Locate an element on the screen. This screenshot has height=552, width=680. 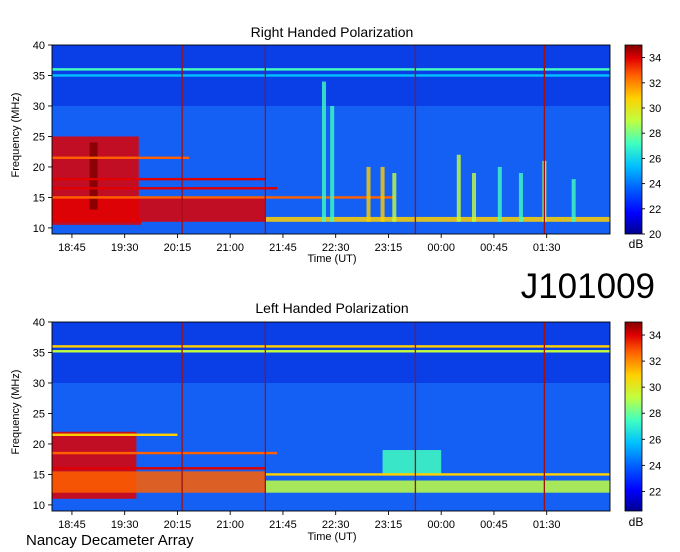
colorbar-ticks: 22 24 26 28 30 32 34 is located at coordinates (651, 414).